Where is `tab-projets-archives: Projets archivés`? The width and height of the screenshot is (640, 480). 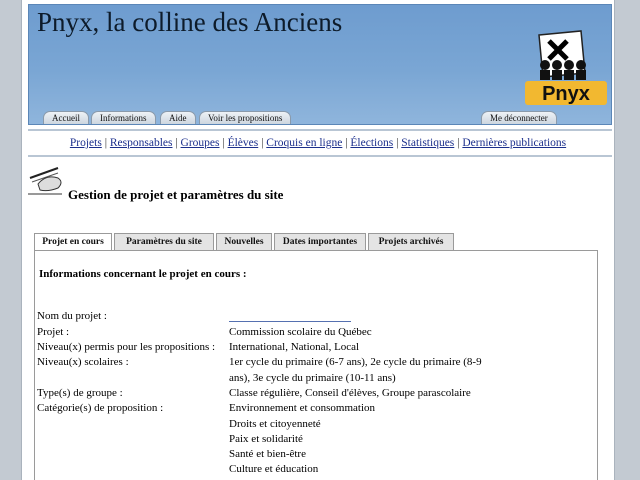 tab-projets-archives: Projets archivés is located at coordinates (411, 242).